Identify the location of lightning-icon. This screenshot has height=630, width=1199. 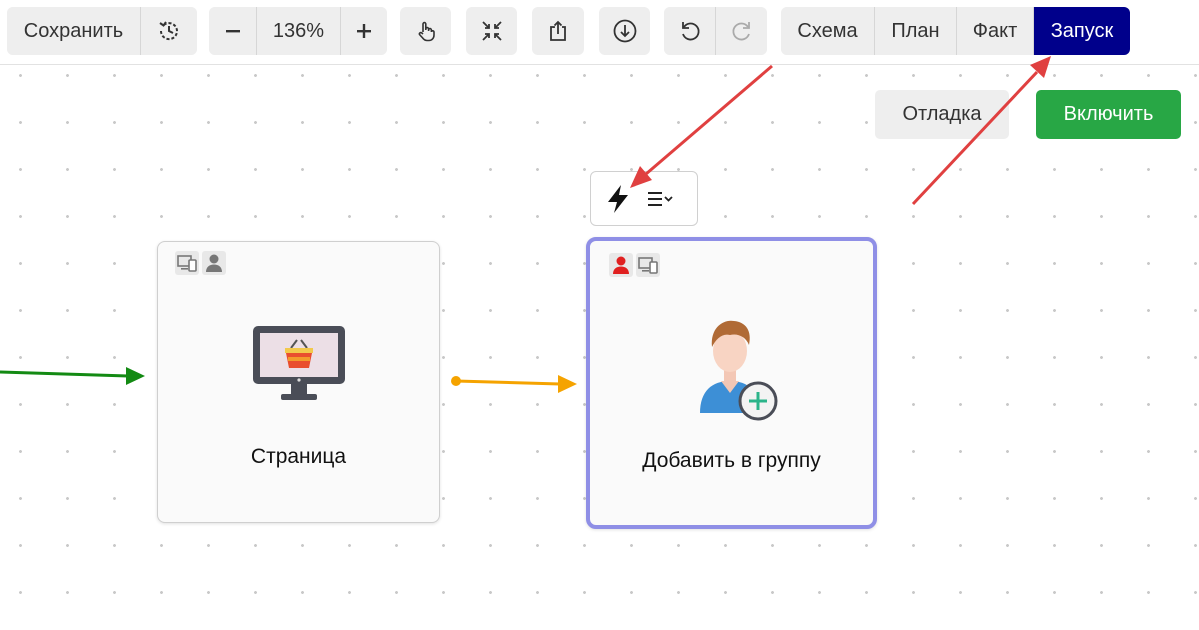
(618, 198).